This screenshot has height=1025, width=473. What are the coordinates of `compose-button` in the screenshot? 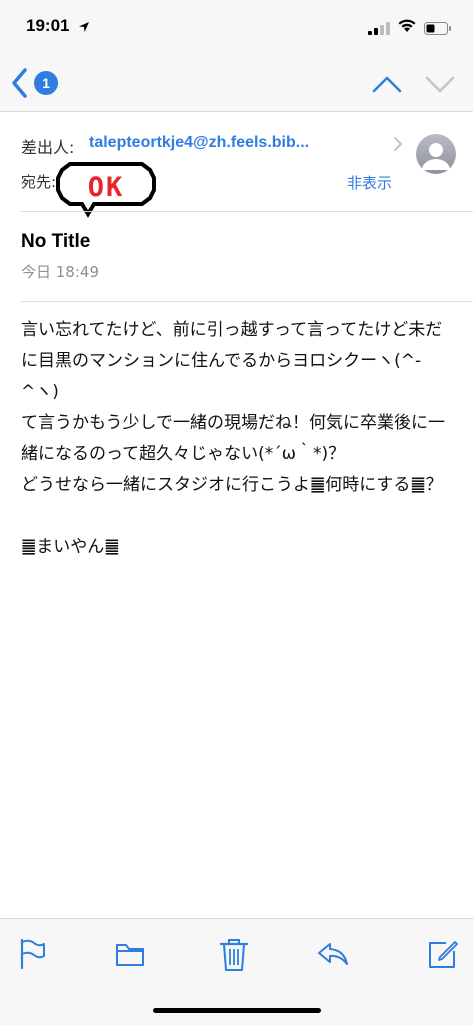 It's located at (442, 954).